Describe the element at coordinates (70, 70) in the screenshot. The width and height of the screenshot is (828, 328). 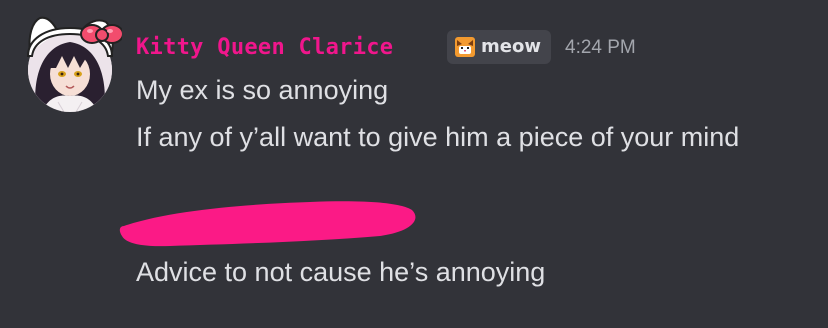
I see `avatar-image` at that location.